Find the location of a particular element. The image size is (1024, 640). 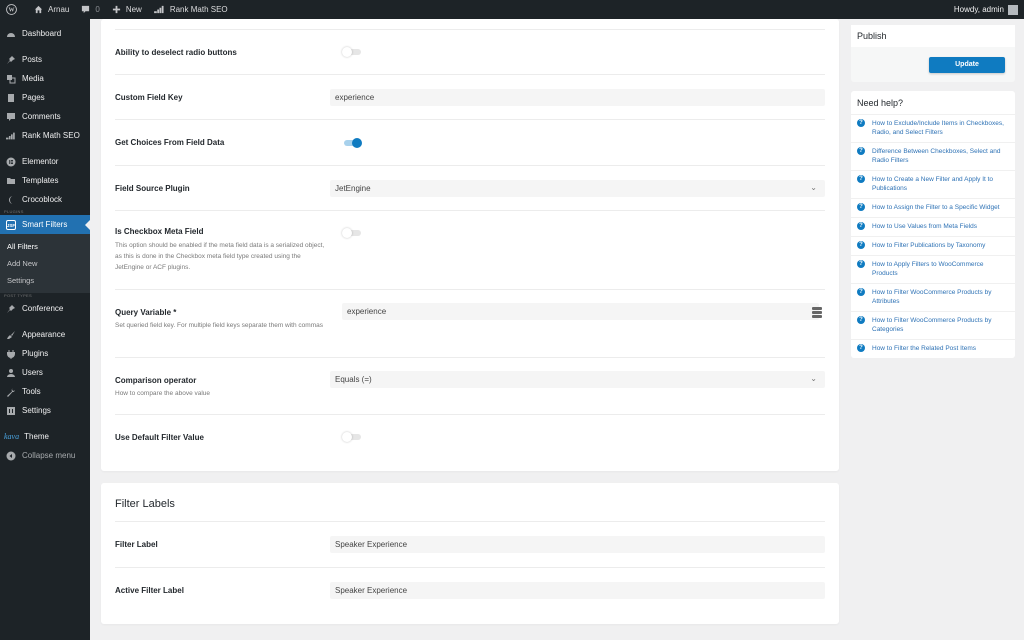

sidebar-item-crocoblock: Crocoblock is located at coordinates (45, 199).